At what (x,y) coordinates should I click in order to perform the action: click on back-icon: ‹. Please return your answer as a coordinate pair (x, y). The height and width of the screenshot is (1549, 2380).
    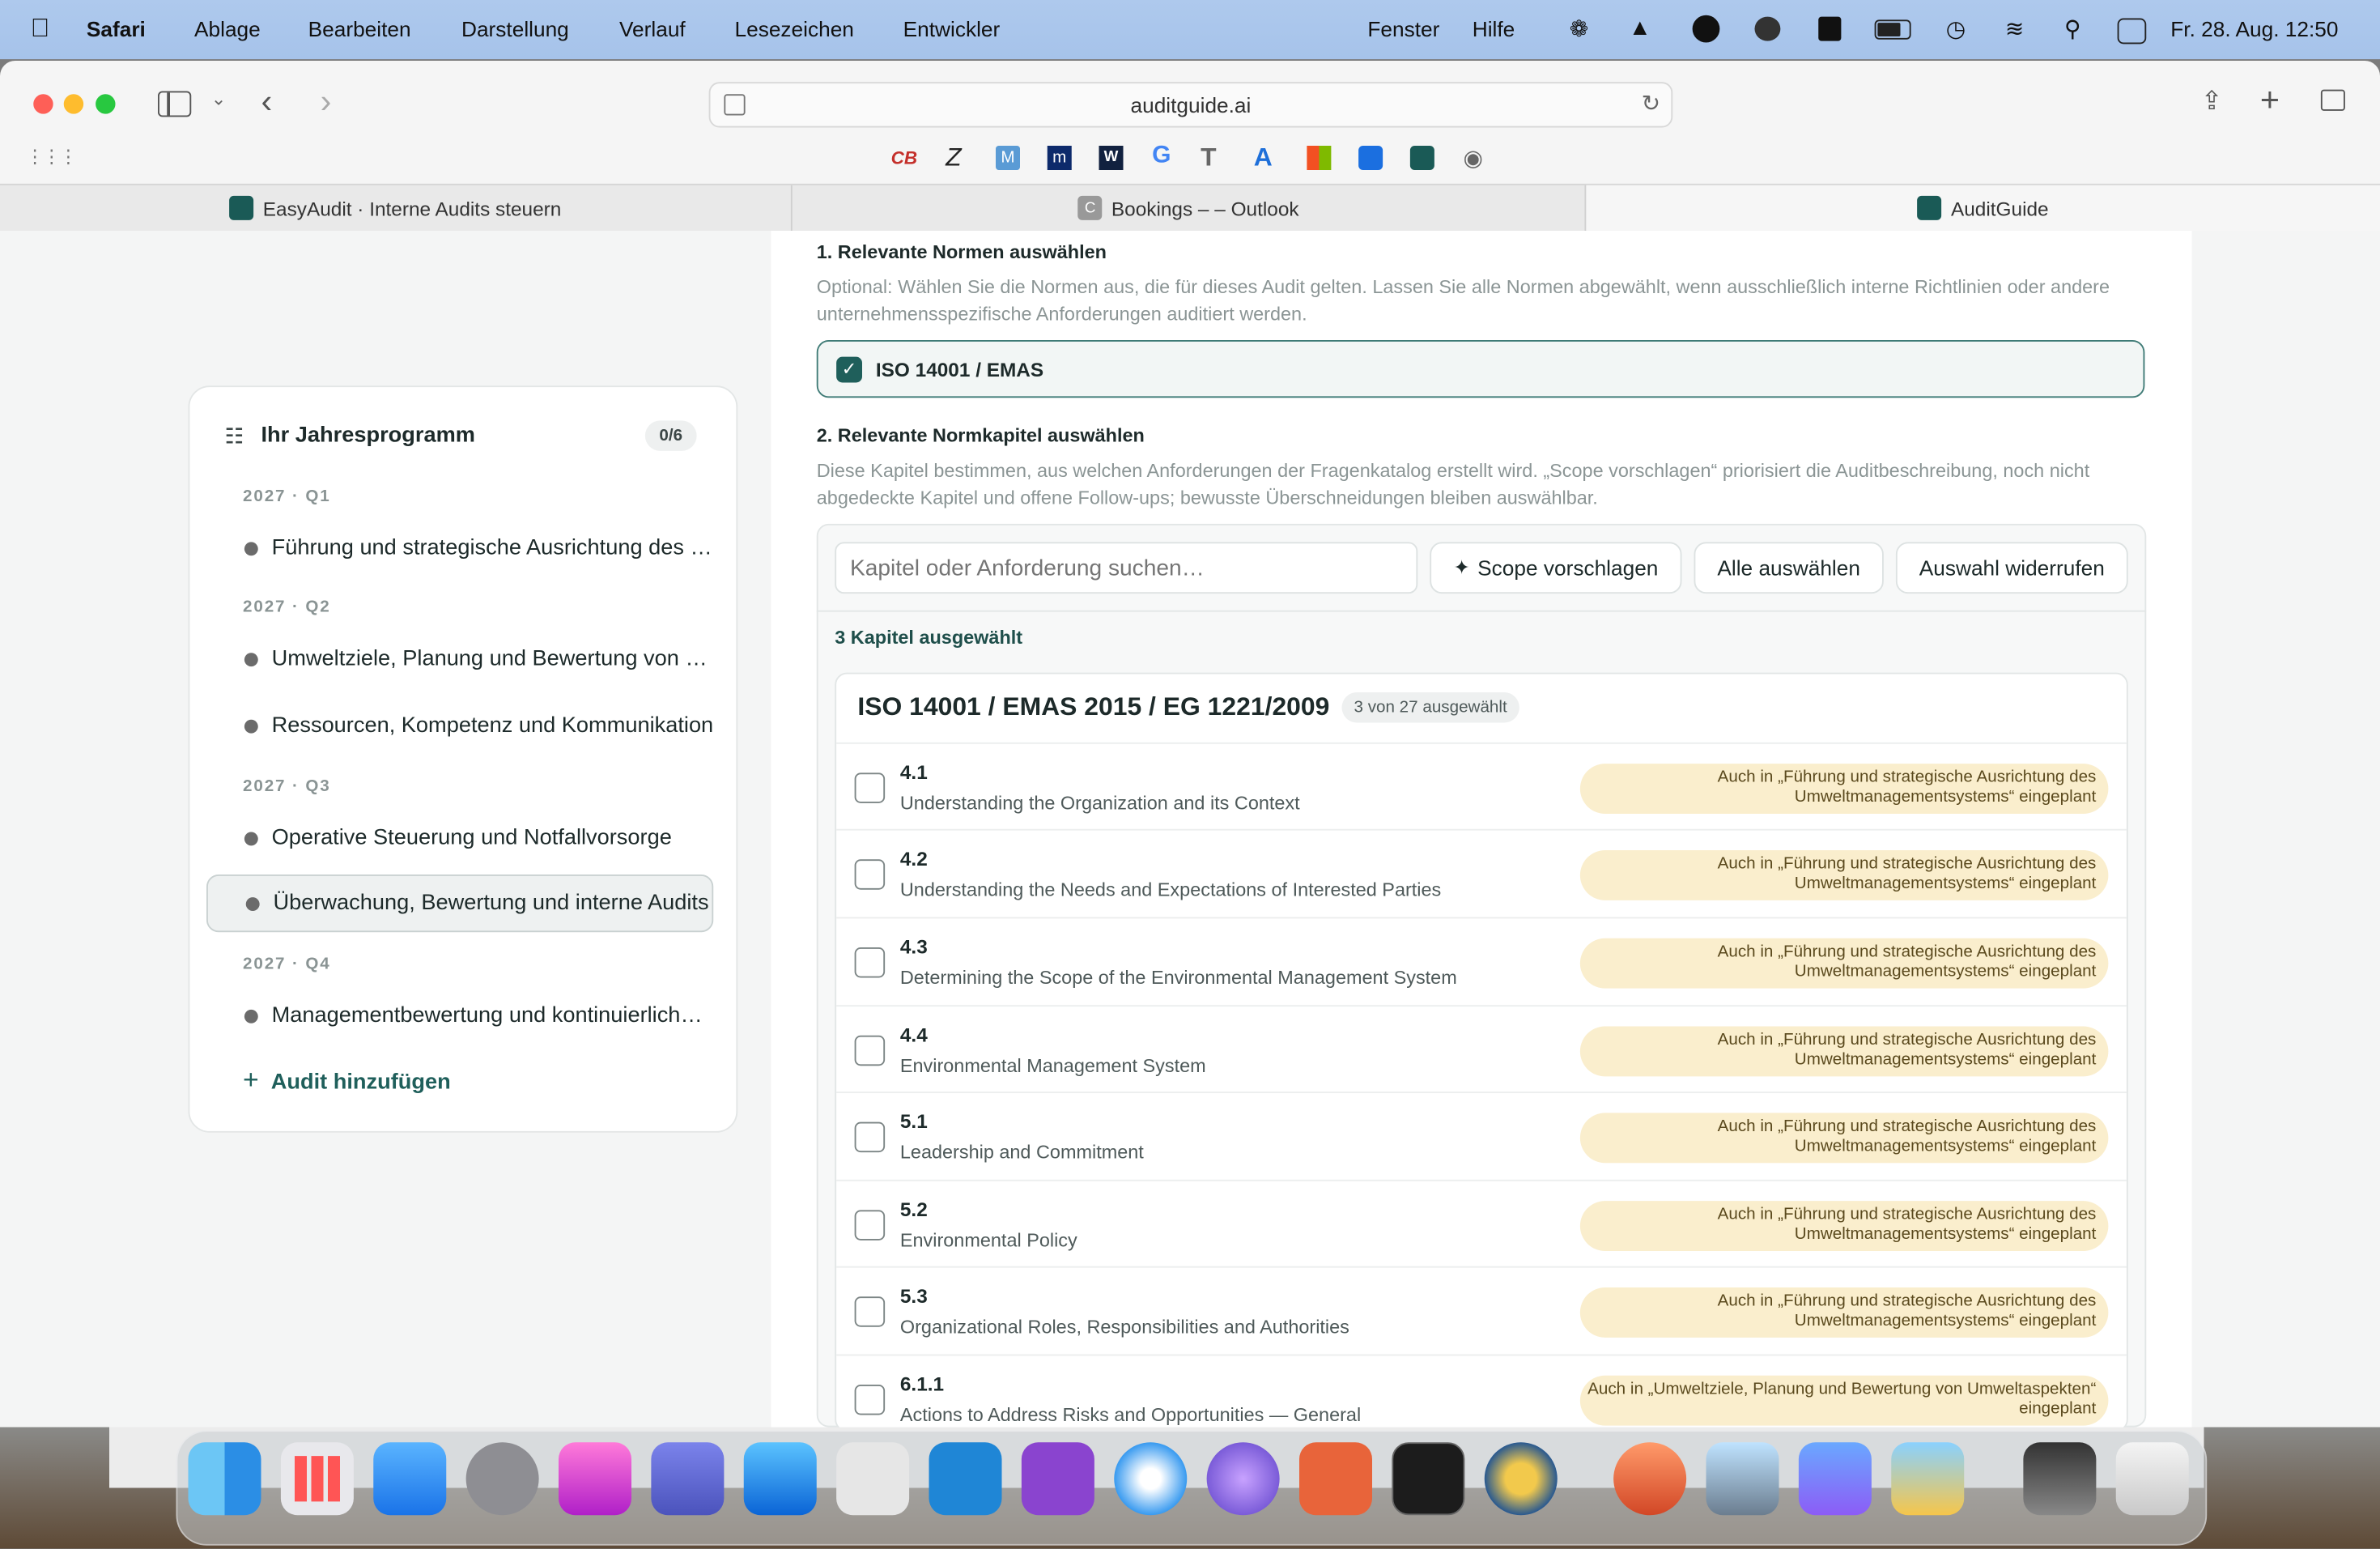
    Looking at the image, I should click on (267, 101).